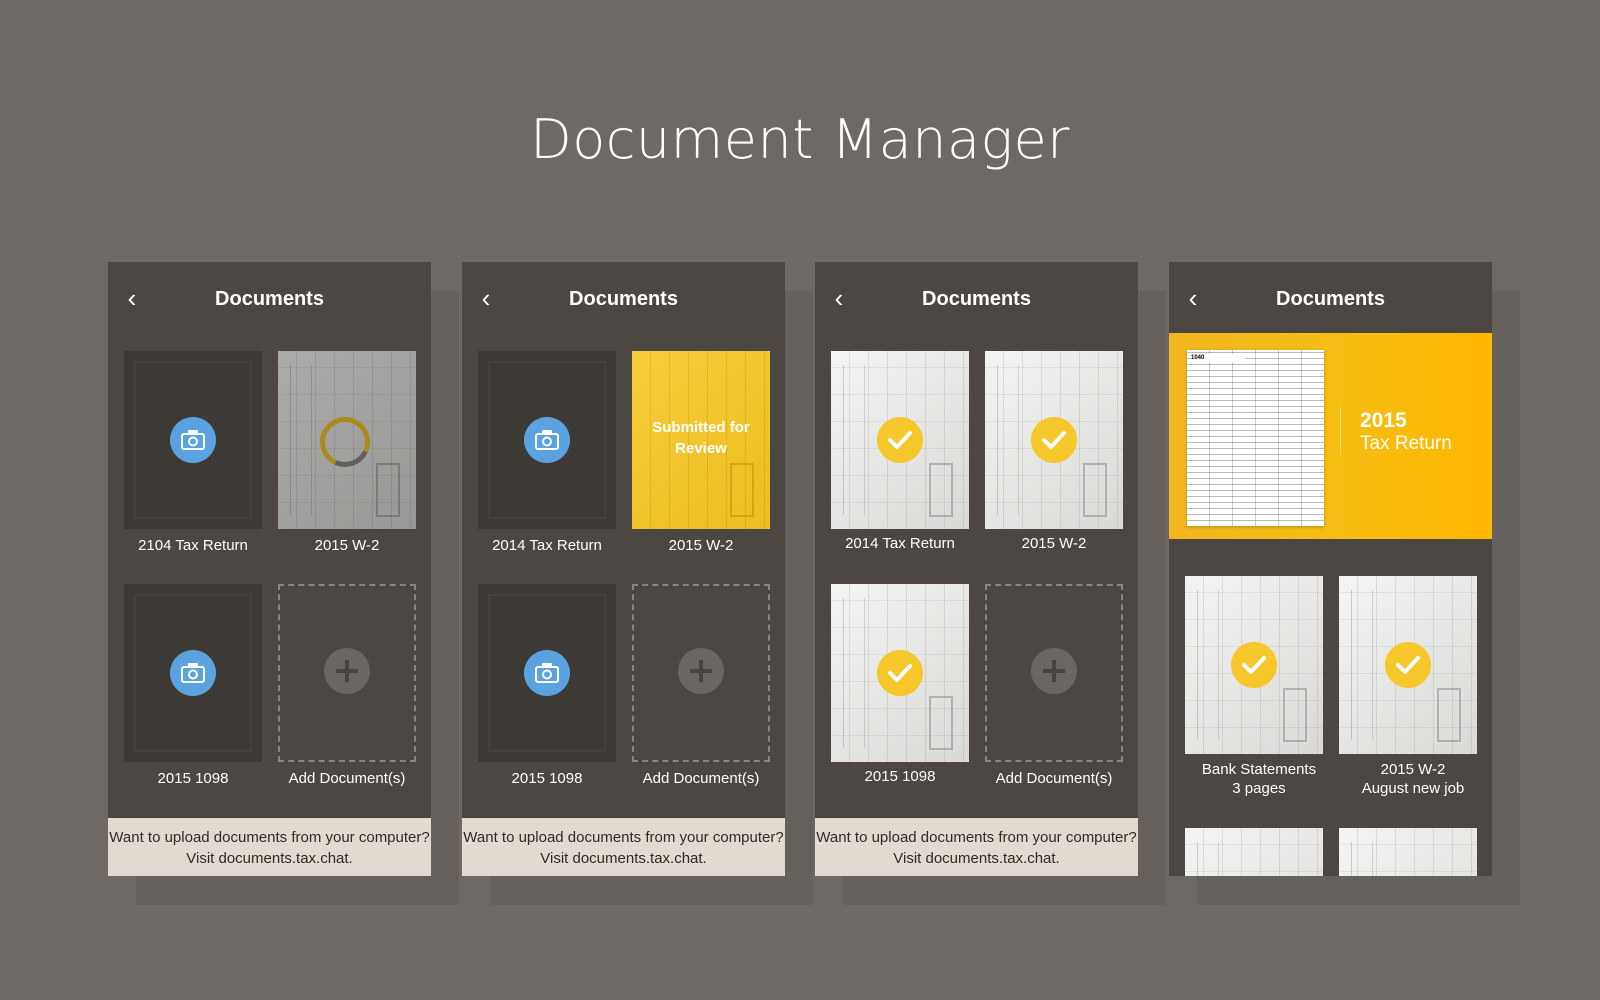  Describe the element at coordinates (1259, 788) in the screenshot. I see `tile-sublabel: 3 pages` at that location.